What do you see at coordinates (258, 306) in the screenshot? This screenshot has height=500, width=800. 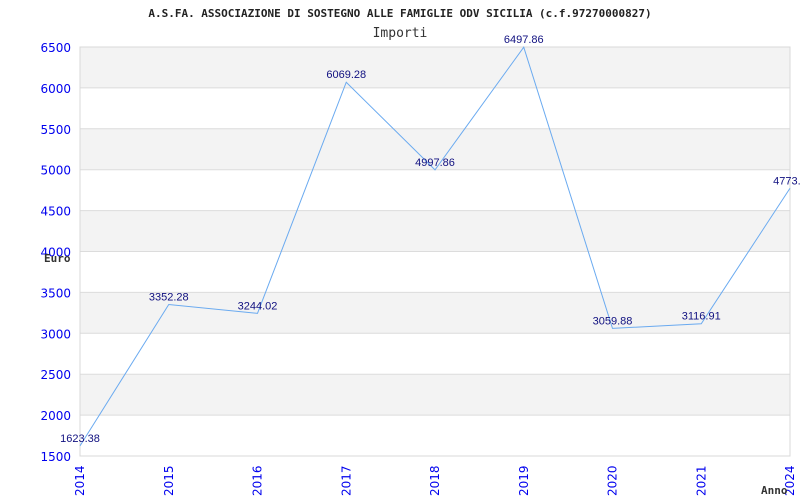 I see `data-label: 3244.02` at bounding box center [258, 306].